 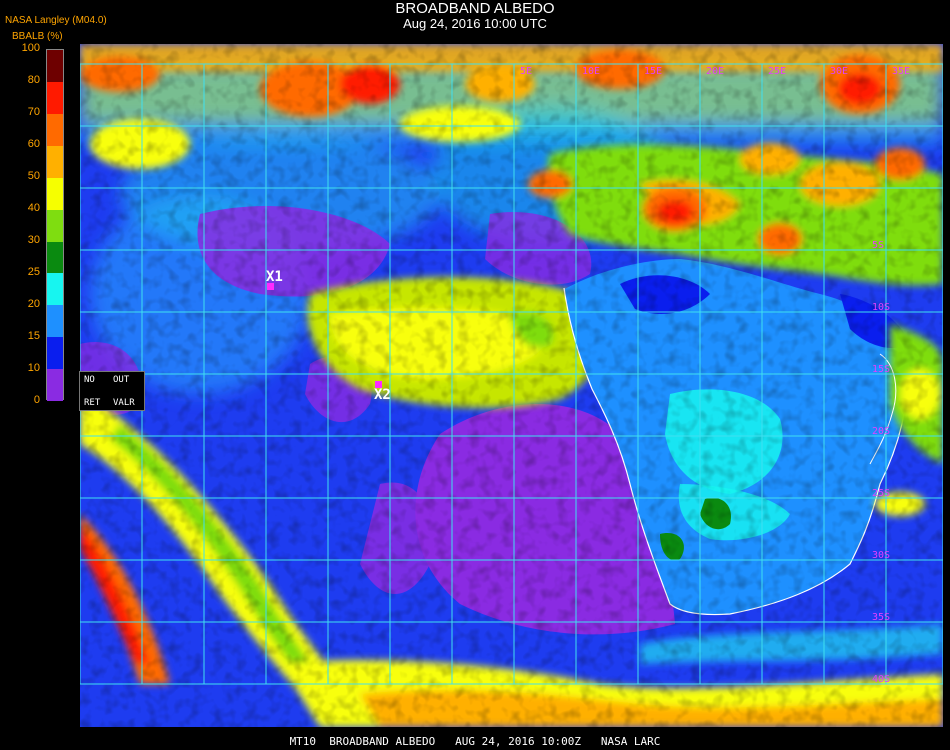 What do you see at coordinates (56, 20) in the screenshot?
I see `source-label: NASA Langley (M04.0)` at bounding box center [56, 20].